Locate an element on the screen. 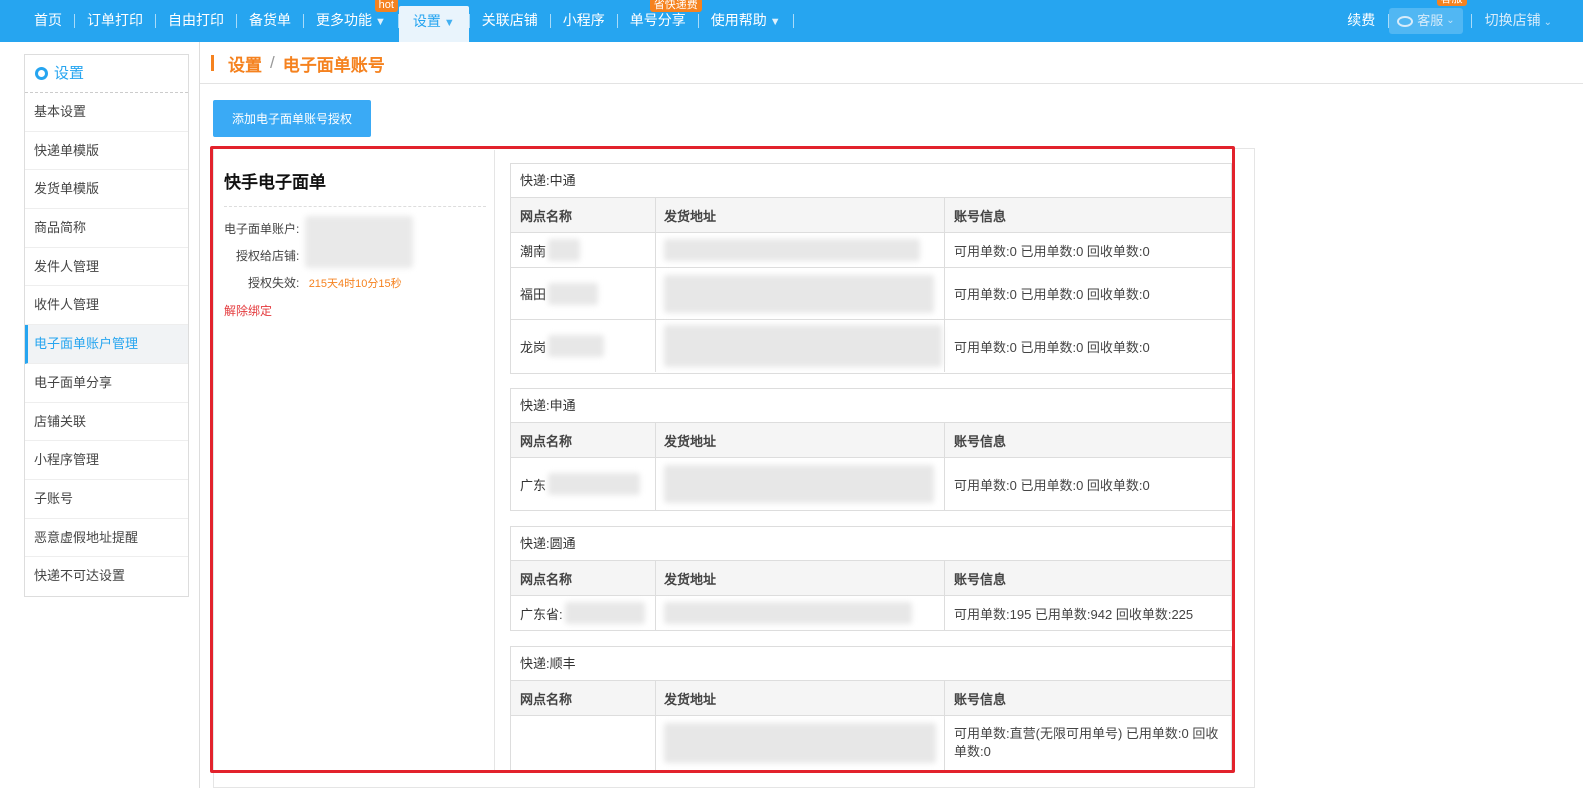 Image resolution: width=1583 pixels, height=788 pixels. sidebar-header: 设置 is located at coordinates (106, 74).